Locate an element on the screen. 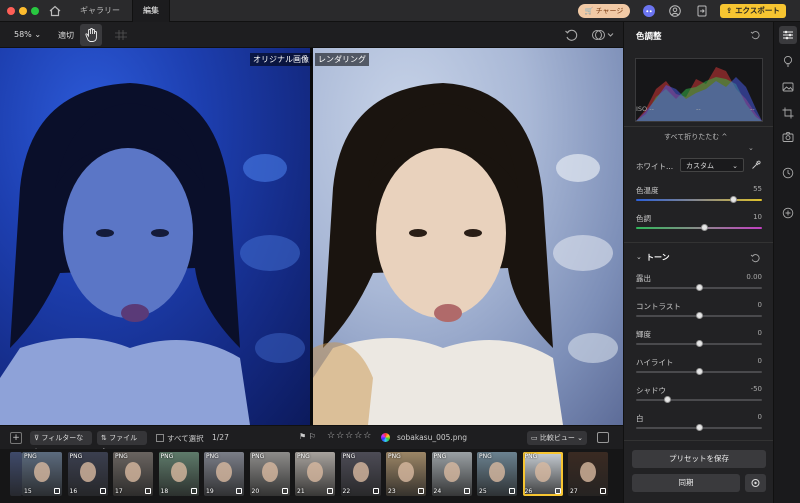 The height and width of the screenshot is (503, 800). maximize-window-button is located at coordinates (35, 11).